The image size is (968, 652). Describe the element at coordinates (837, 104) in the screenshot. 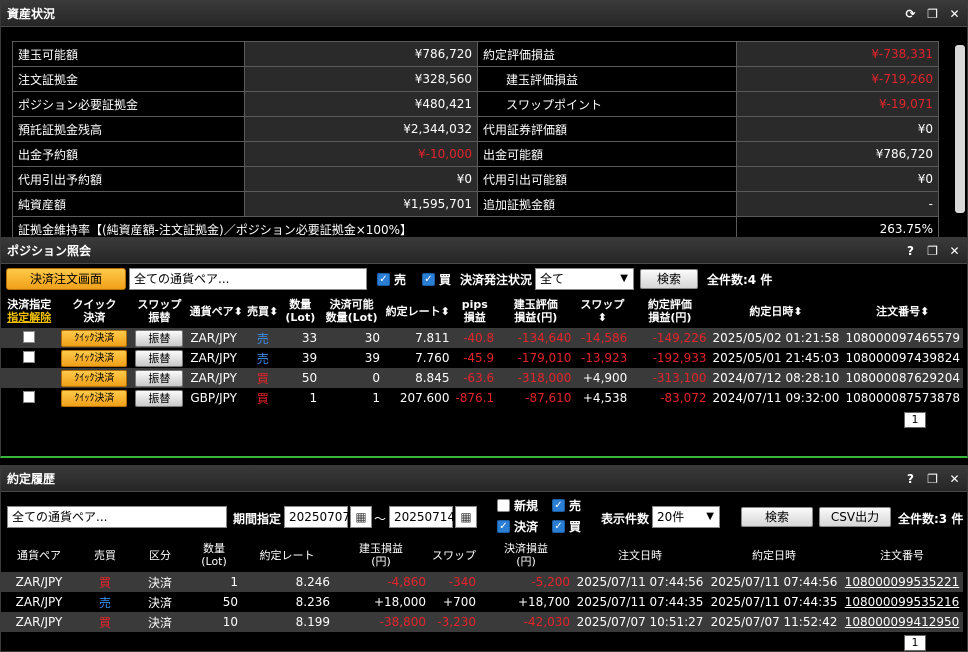

I see `asset-value: ¥-19,071` at that location.